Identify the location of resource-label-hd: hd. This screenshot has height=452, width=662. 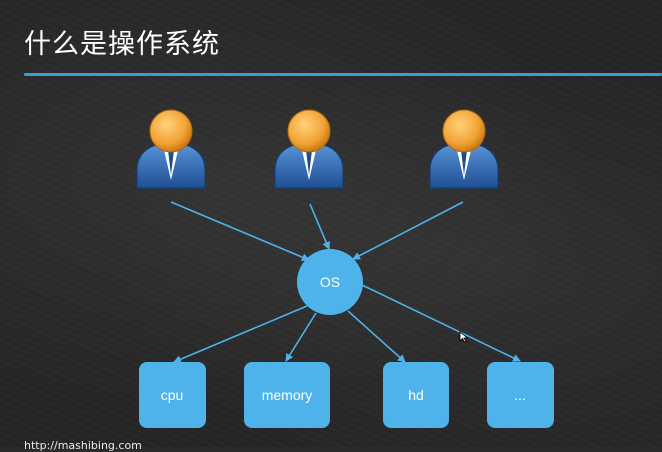
(416, 395).